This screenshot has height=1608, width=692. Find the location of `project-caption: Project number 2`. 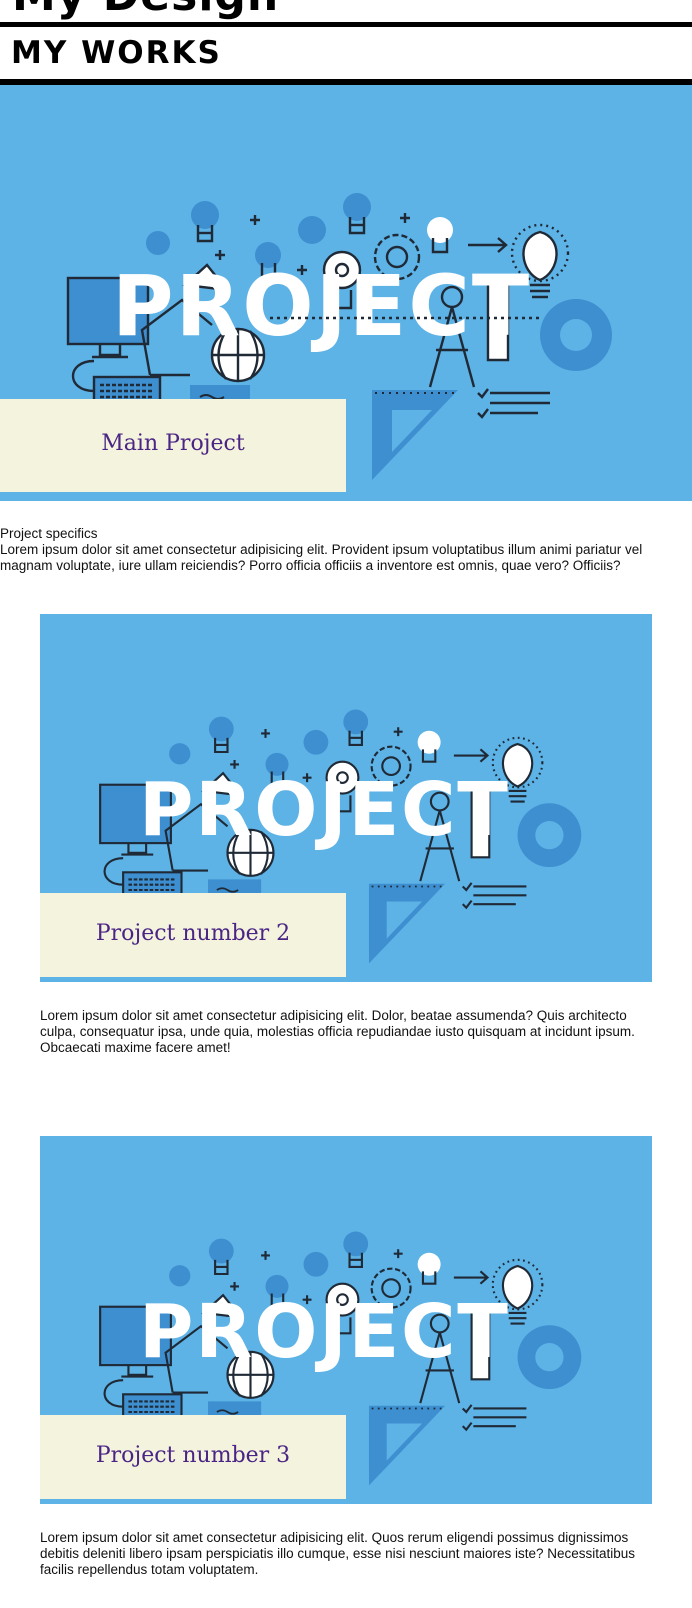

project-caption: Project number 2 is located at coordinates (193, 933).